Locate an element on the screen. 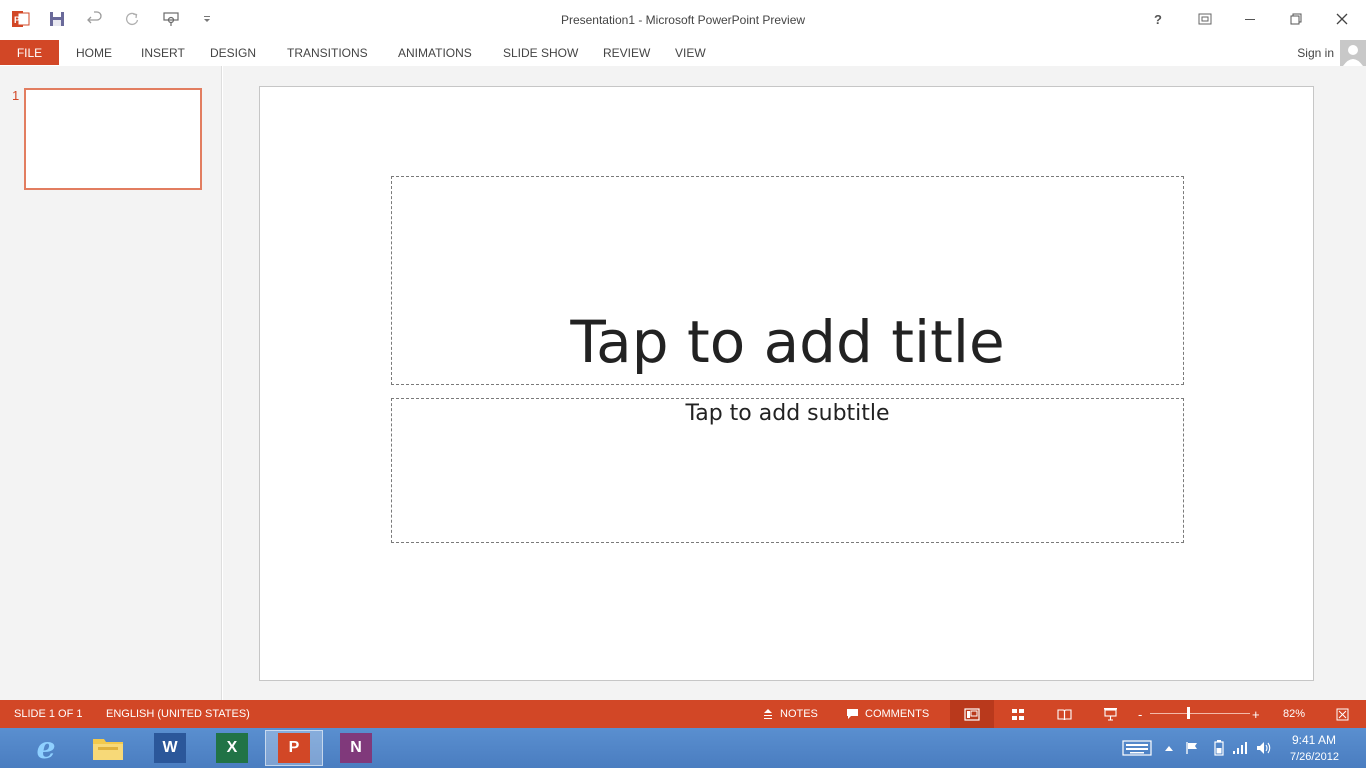 This screenshot has height=768, width=1366. minimize-button is located at coordinates (1250, 19).